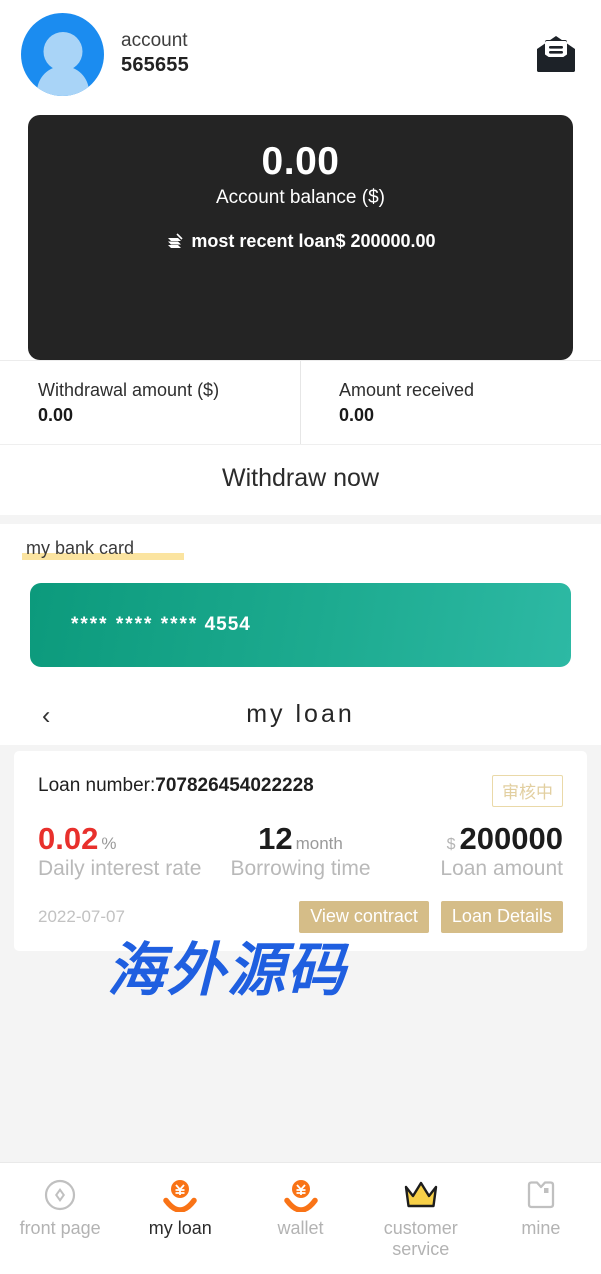 The image size is (601, 1274). Describe the element at coordinates (60, 1228) in the screenshot. I see `tab-label-front-page: front page` at that location.